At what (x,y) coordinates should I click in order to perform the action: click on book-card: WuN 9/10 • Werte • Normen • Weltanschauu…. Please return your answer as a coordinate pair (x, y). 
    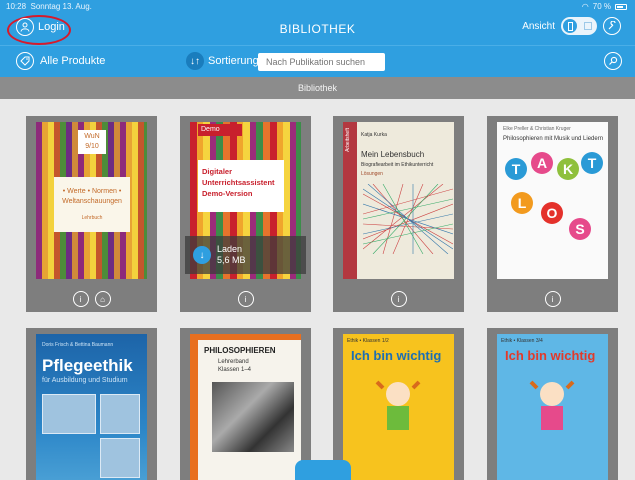
    Looking at the image, I should click on (91, 214).